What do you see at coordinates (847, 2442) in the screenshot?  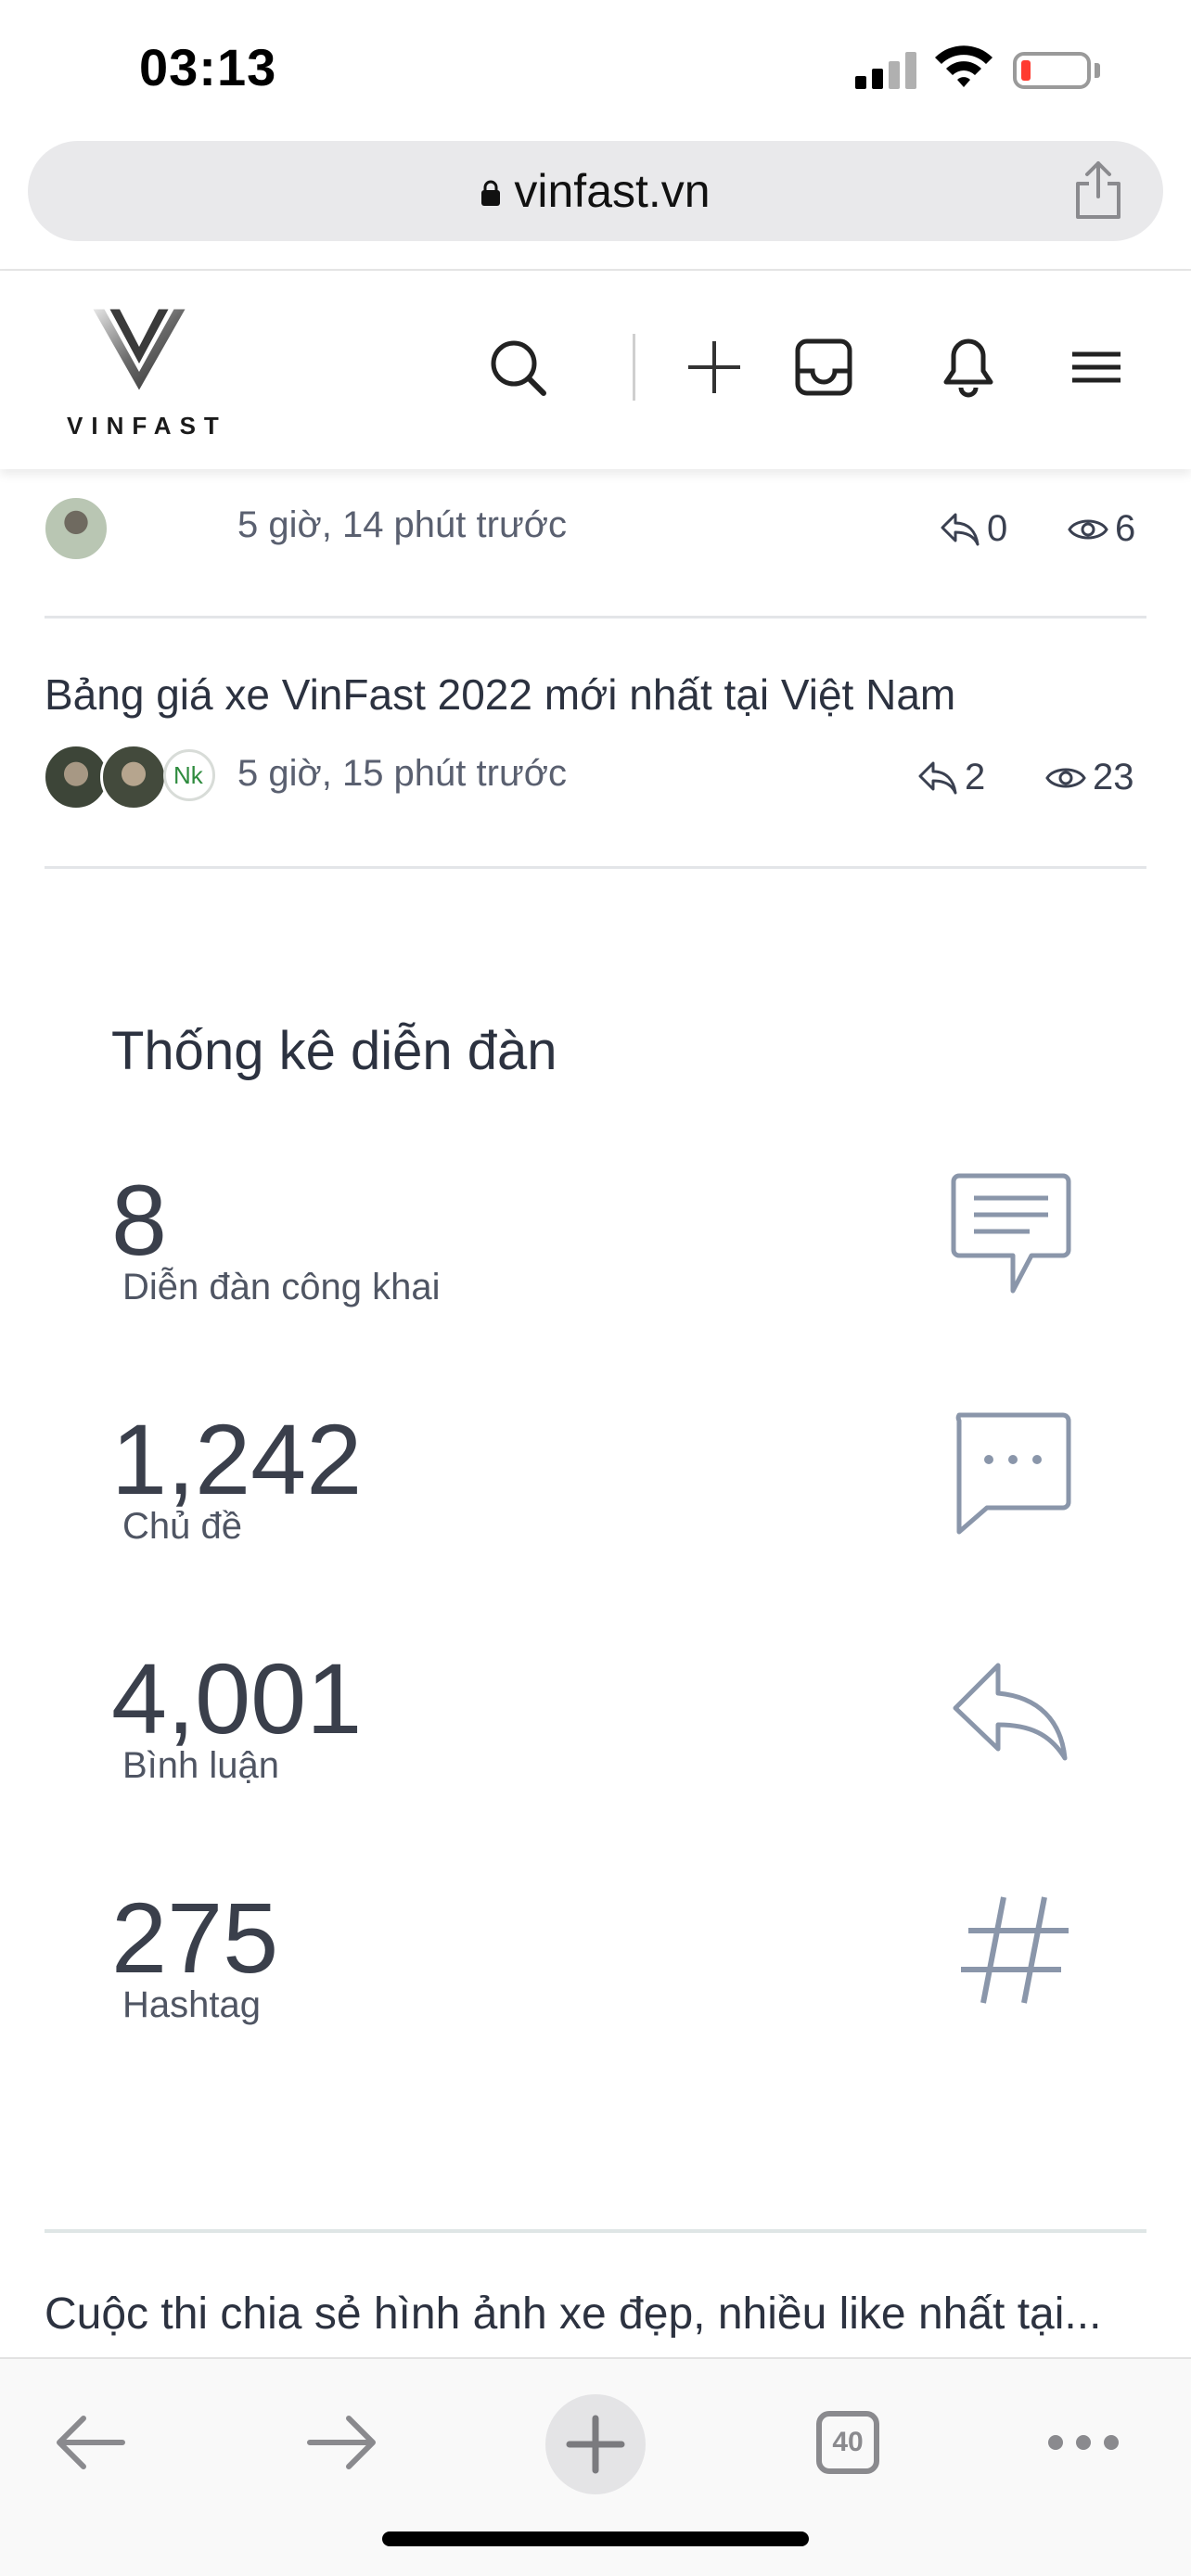 I see `tabs-button: 40` at bounding box center [847, 2442].